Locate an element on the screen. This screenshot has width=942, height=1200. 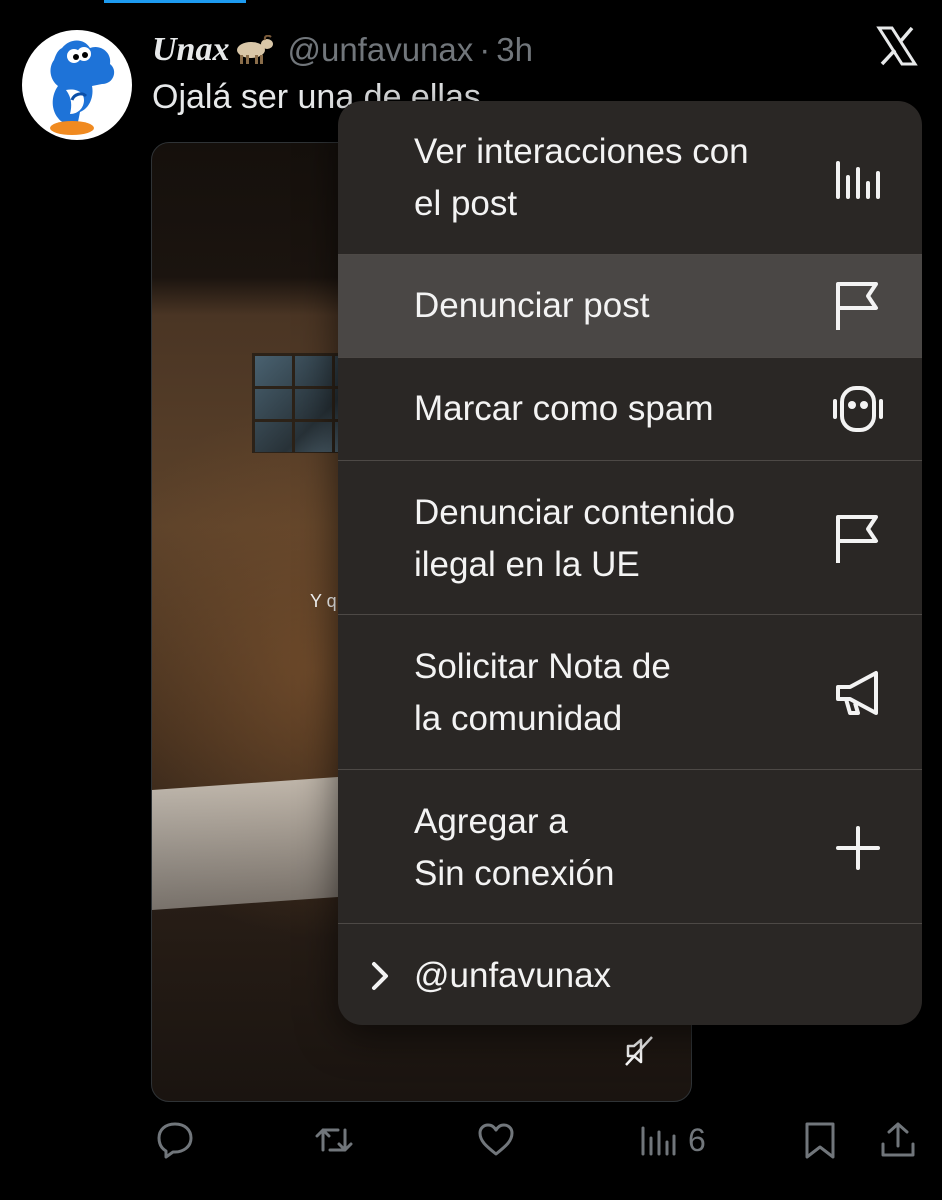
menu-item-label: Ver interacciones con el post is located at coordinates (581, 177).